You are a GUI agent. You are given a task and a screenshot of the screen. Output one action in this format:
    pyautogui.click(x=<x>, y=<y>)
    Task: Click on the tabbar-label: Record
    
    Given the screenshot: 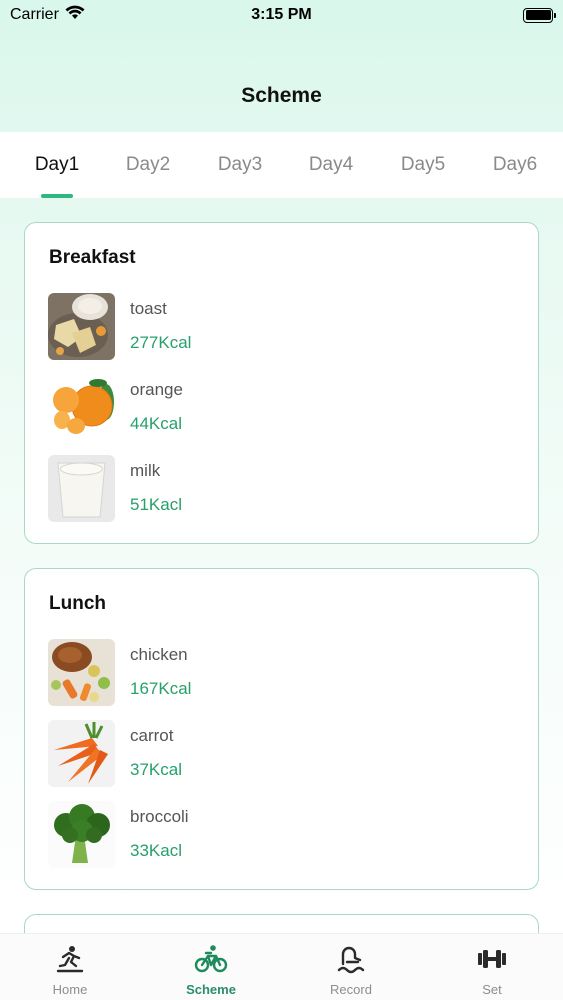 What is the action you would take?
    pyautogui.click(x=351, y=989)
    